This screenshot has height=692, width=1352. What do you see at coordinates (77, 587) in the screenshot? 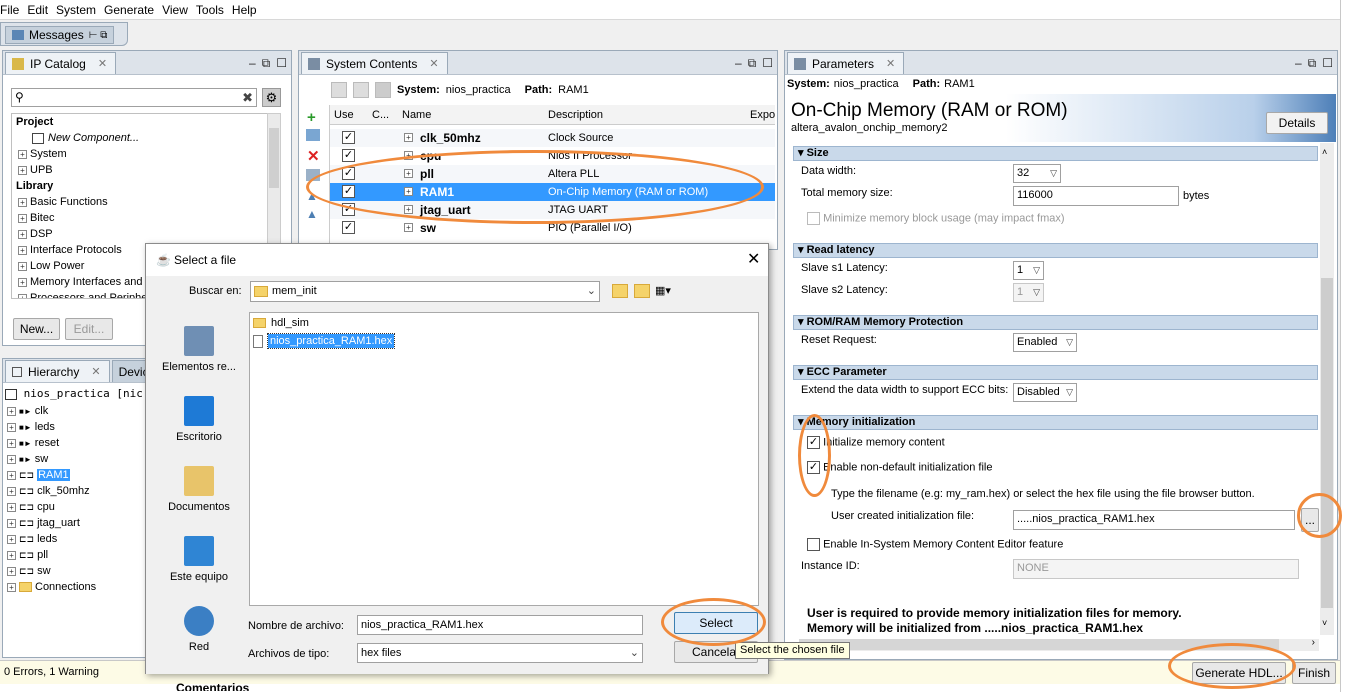
I see `hierarchy-item: + Connections` at bounding box center [77, 587].